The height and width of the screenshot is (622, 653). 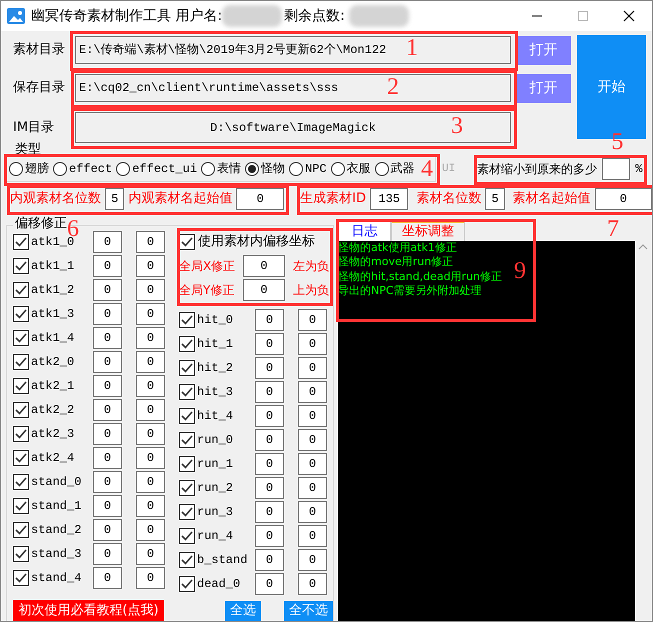 What do you see at coordinates (629, 16) in the screenshot?
I see `close-icon` at bounding box center [629, 16].